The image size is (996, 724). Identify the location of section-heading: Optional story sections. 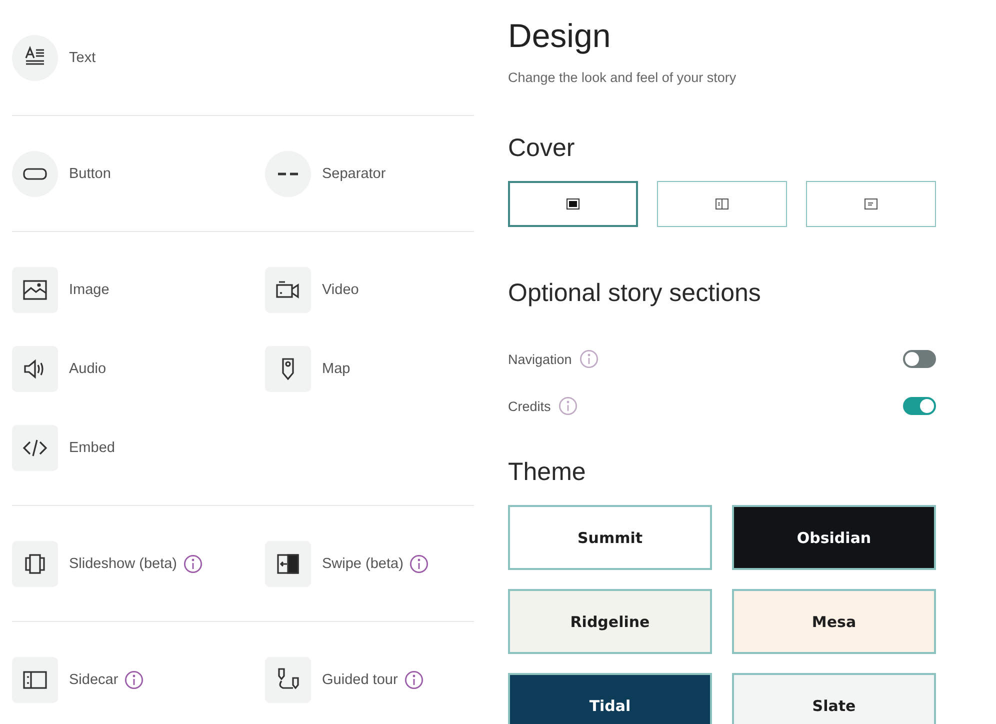
(635, 293).